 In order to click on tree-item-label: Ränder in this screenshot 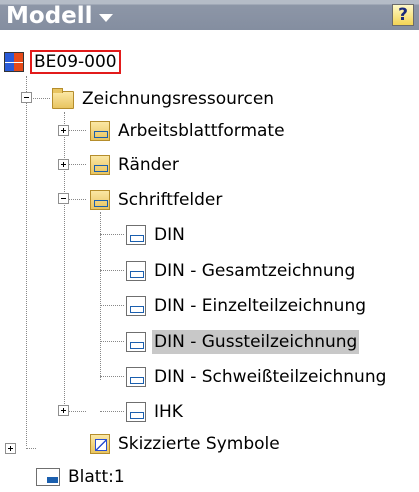, I will do `click(148, 165)`.